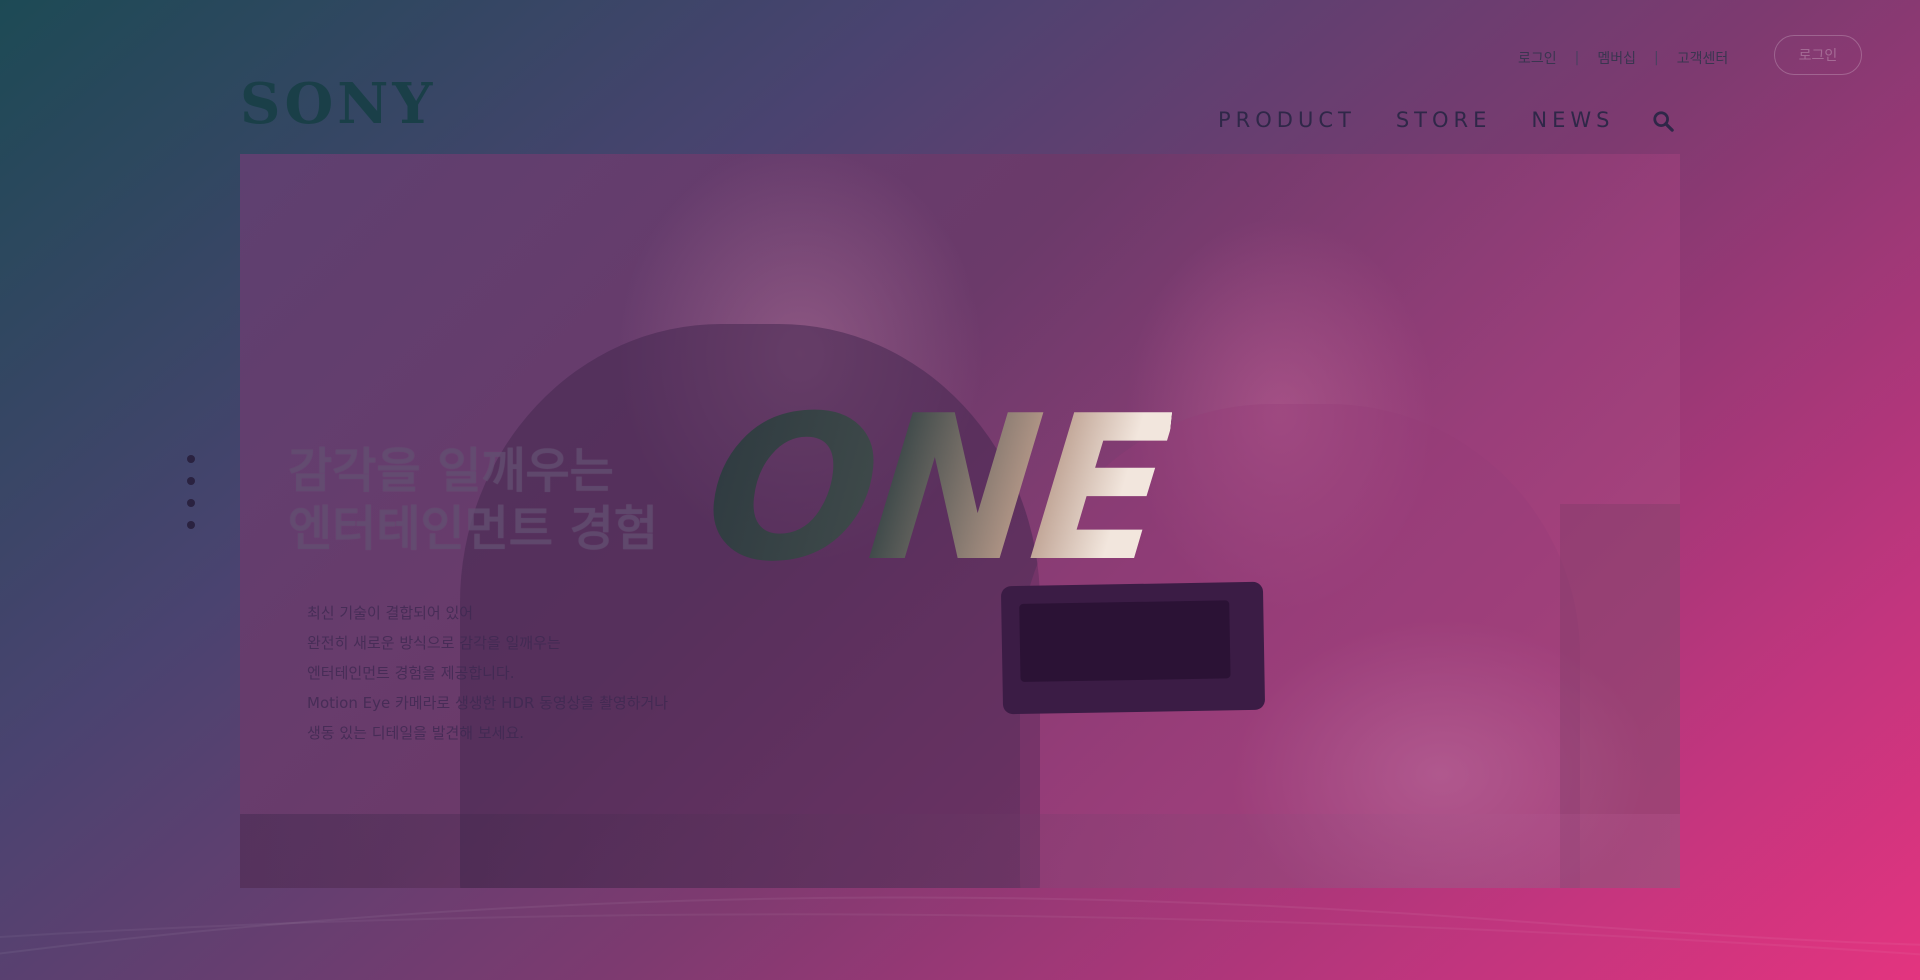  I want to click on main-nav: PRODUCT STORE NEWS, so click(1416, 120).